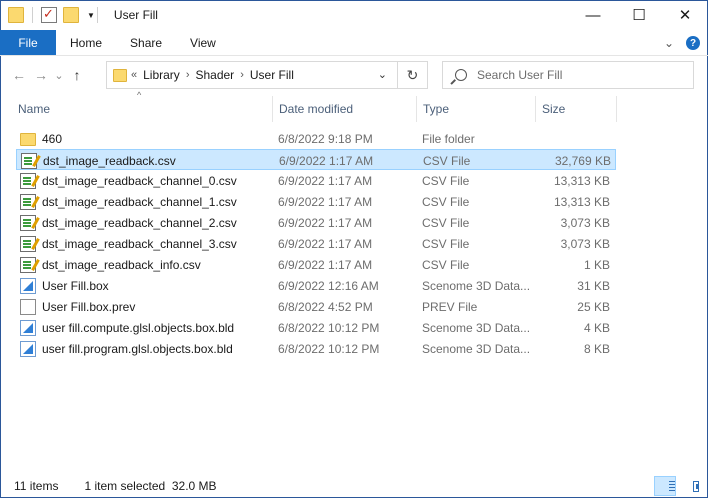  Describe the element at coordinates (77, 75) in the screenshot. I see `up-button: ↑` at that location.